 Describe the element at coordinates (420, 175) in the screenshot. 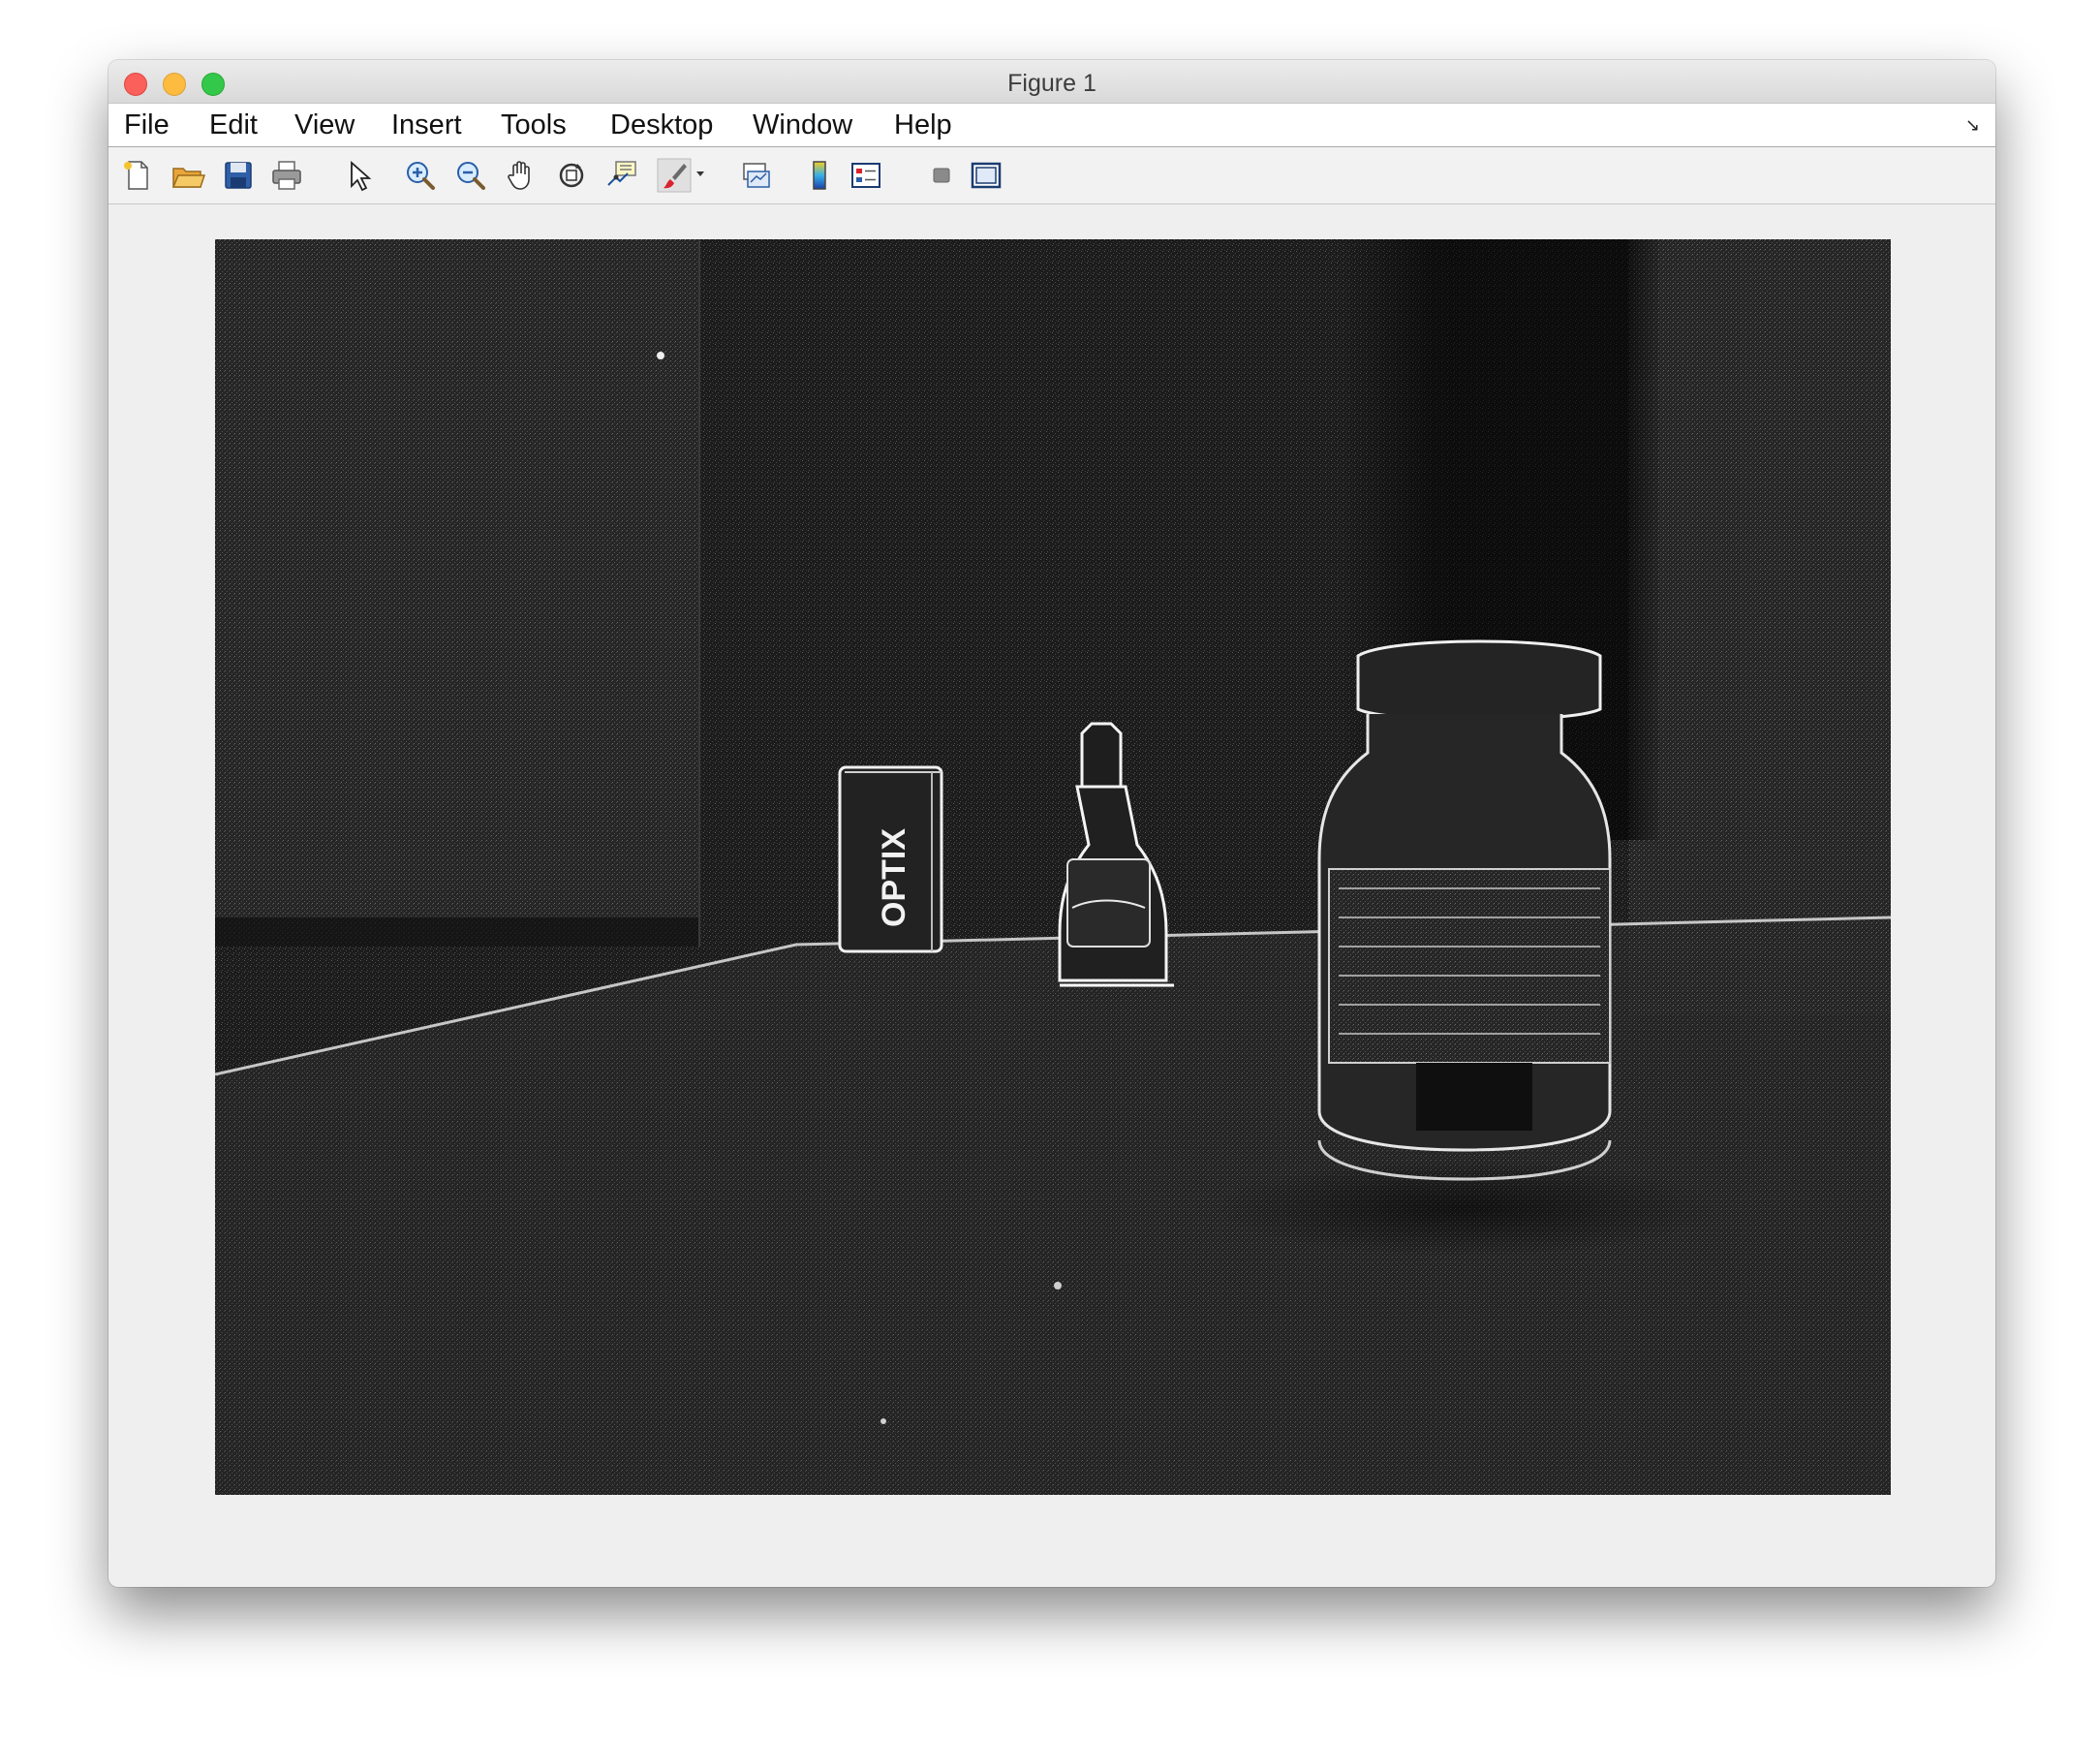

I see `zoom-in-icon` at that location.